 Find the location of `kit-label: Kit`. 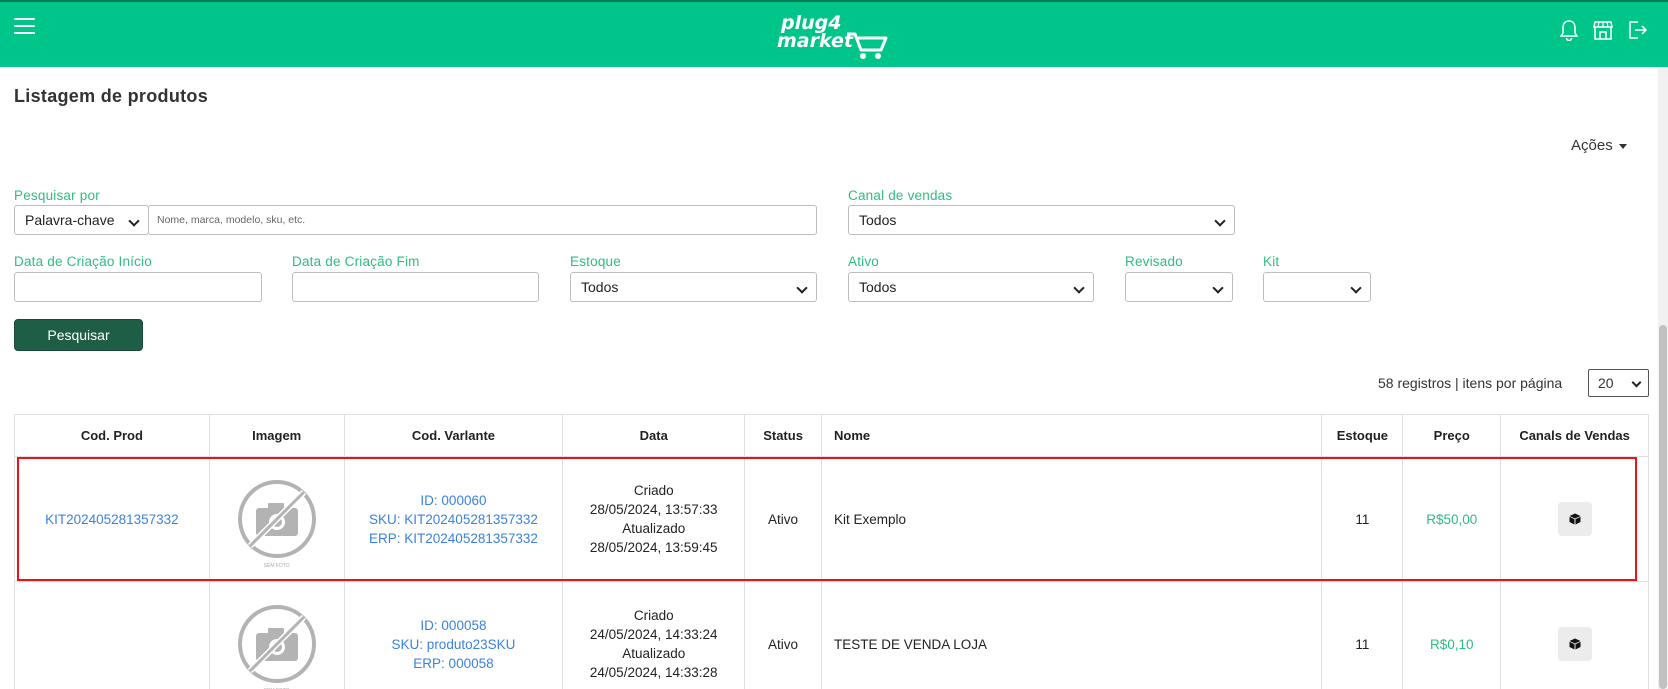

kit-label: Kit is located at coordinates (1271, 261).